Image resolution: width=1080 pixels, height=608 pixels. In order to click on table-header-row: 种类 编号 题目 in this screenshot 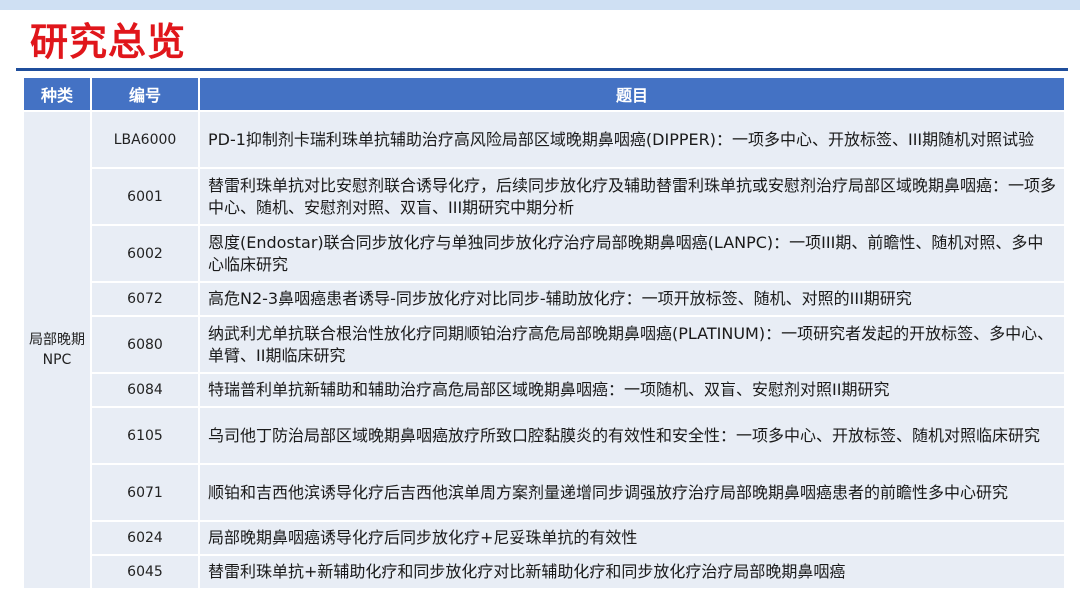, I will do `click(544, 94)`.